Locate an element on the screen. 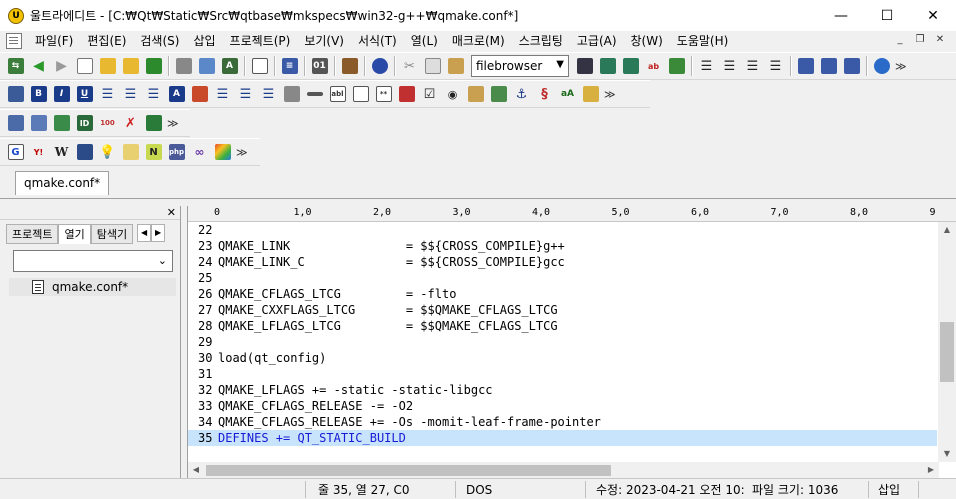 Image resolution: width=956 pixels, height=499 pixels. horizontal-scrollbar: ◀ ▶ is located at coordinates (563, 470).